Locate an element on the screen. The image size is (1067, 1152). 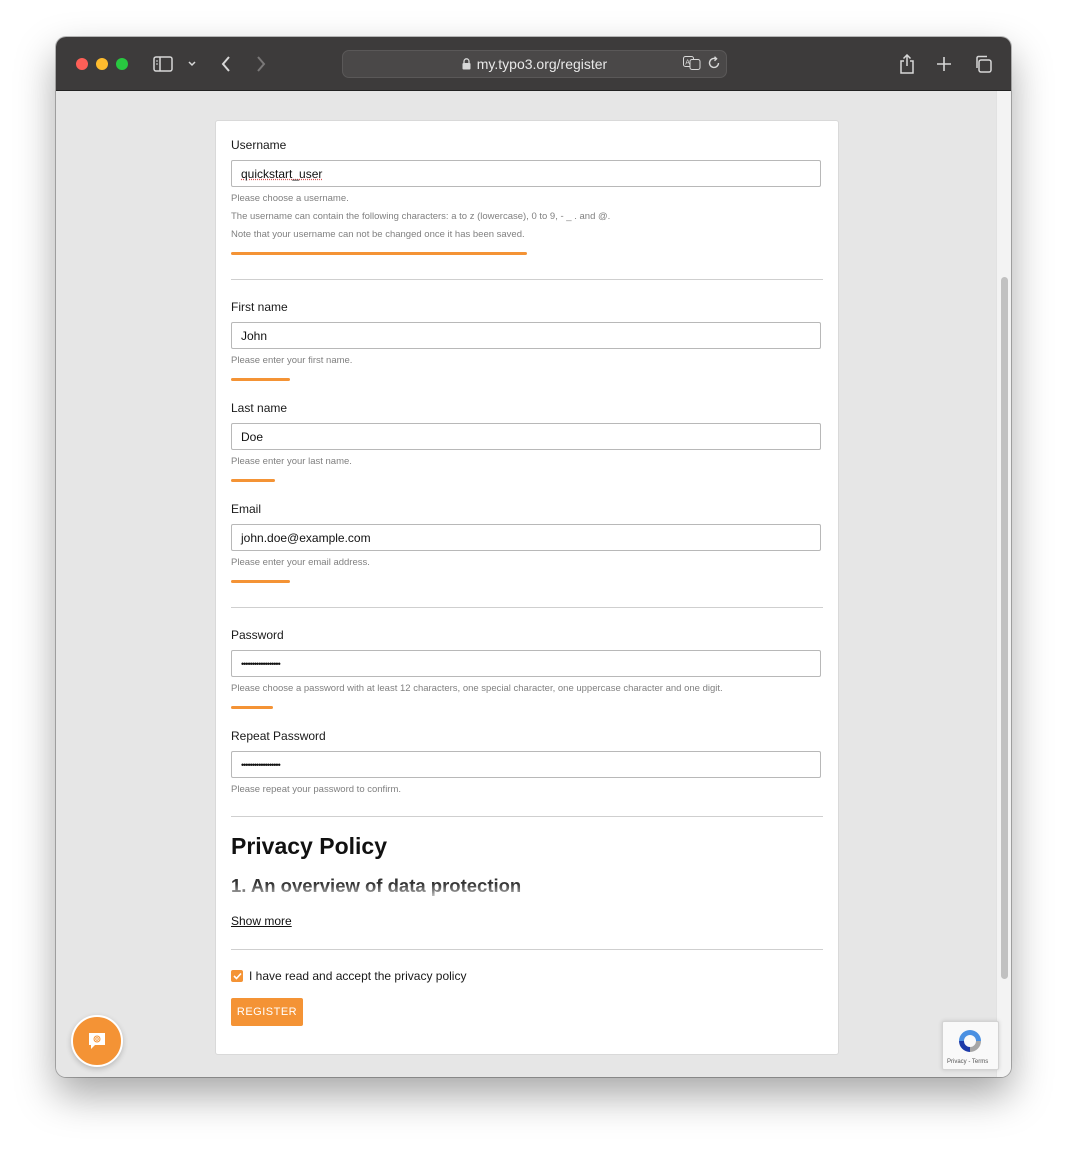
checkmark-icon is located at coordinates (237, 976).